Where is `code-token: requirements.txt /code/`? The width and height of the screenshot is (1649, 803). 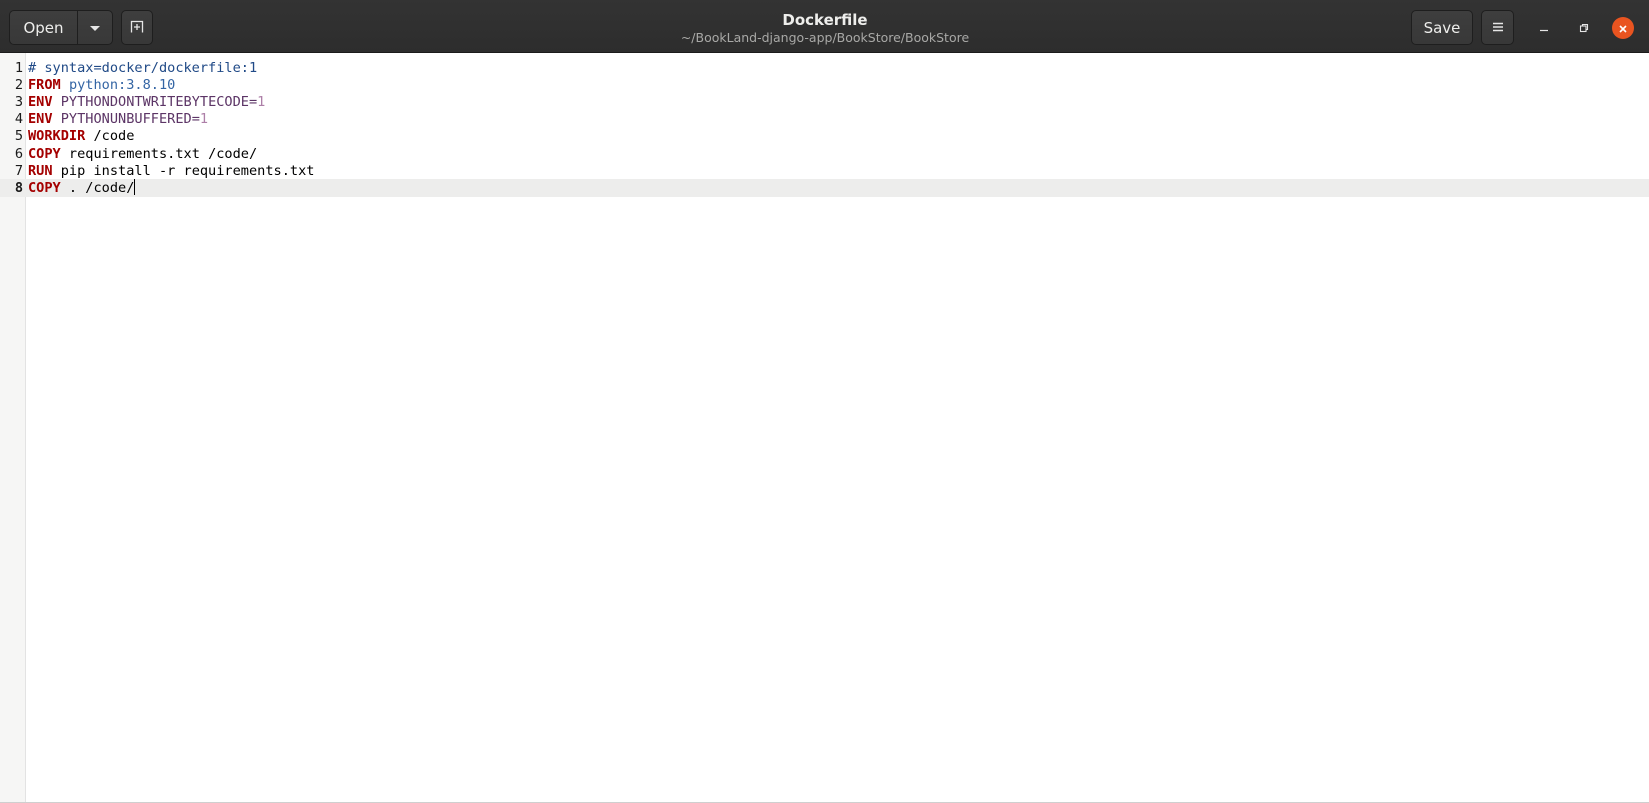 code-token: requirements.txt /code/ is located at coordinates (159, 153).